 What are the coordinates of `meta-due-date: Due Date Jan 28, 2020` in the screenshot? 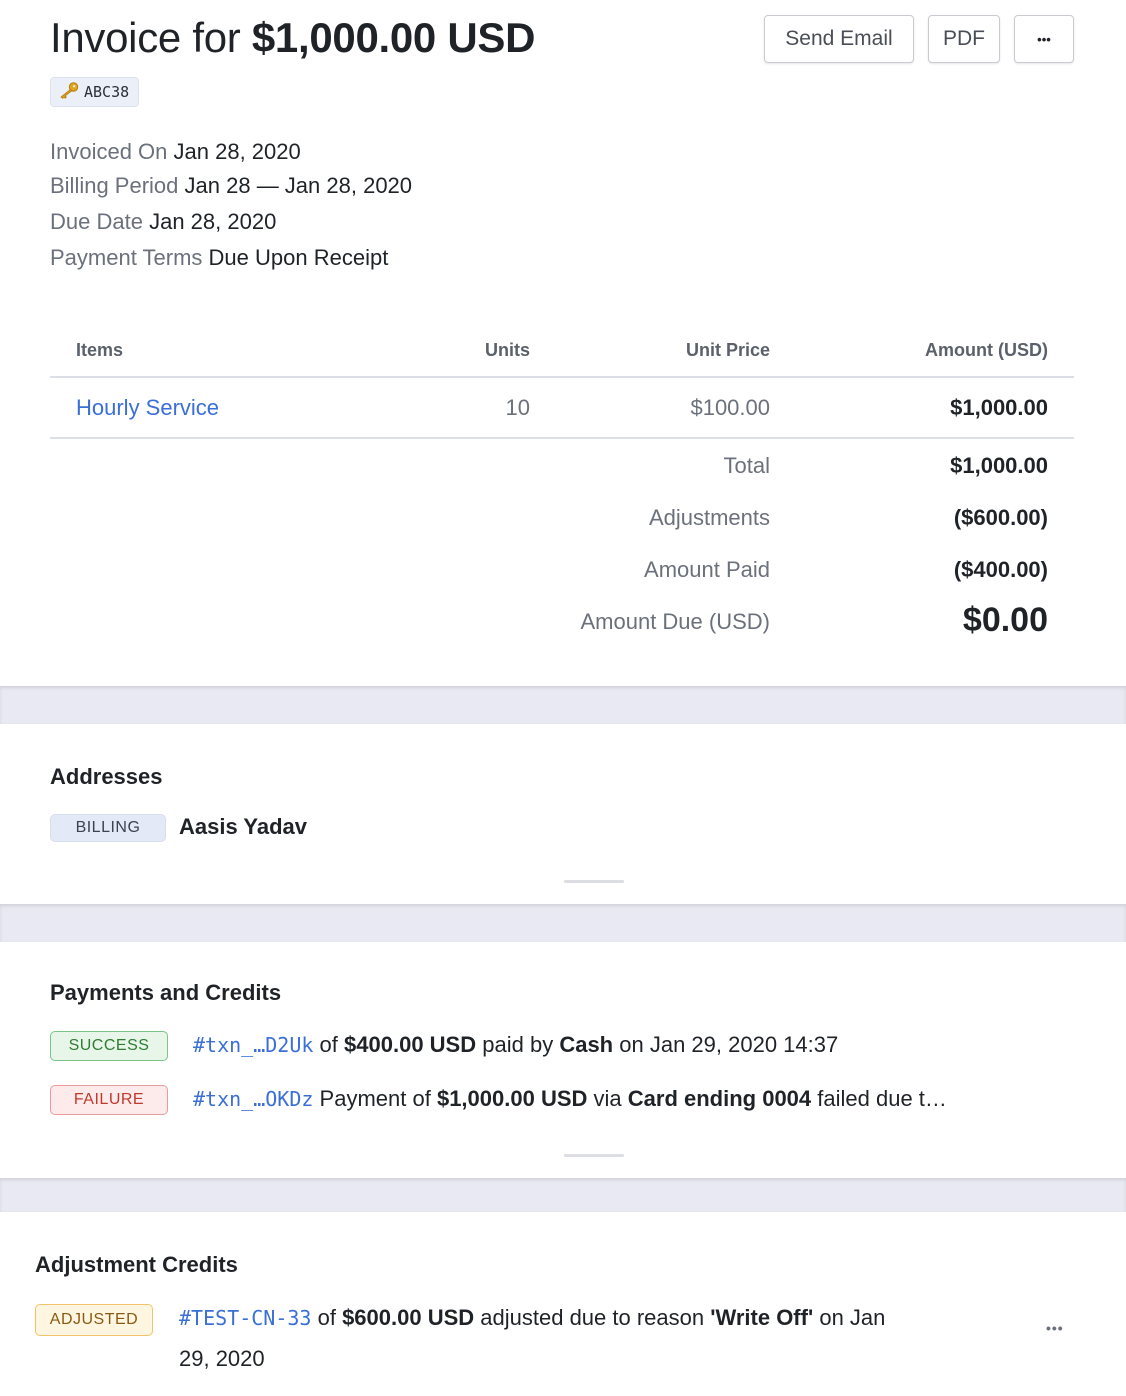 It's located at (163, 222).